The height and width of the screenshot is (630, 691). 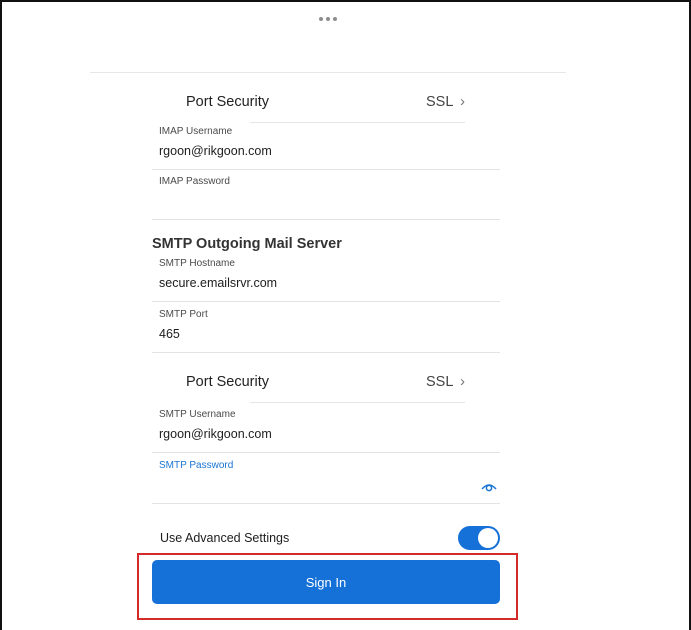 I want to click on imap-password-field: IMAP Password, so click(x=326, y=195).